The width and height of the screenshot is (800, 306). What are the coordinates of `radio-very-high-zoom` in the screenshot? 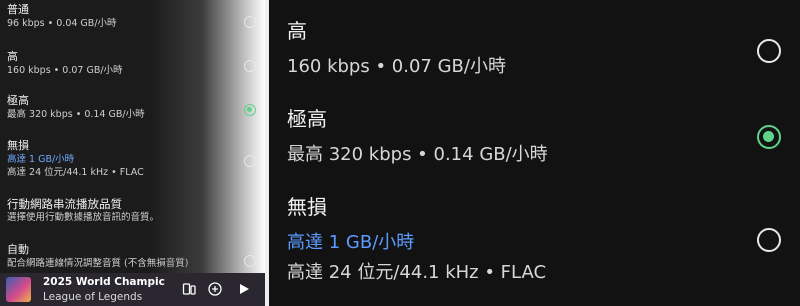 It's located at (769, 137).